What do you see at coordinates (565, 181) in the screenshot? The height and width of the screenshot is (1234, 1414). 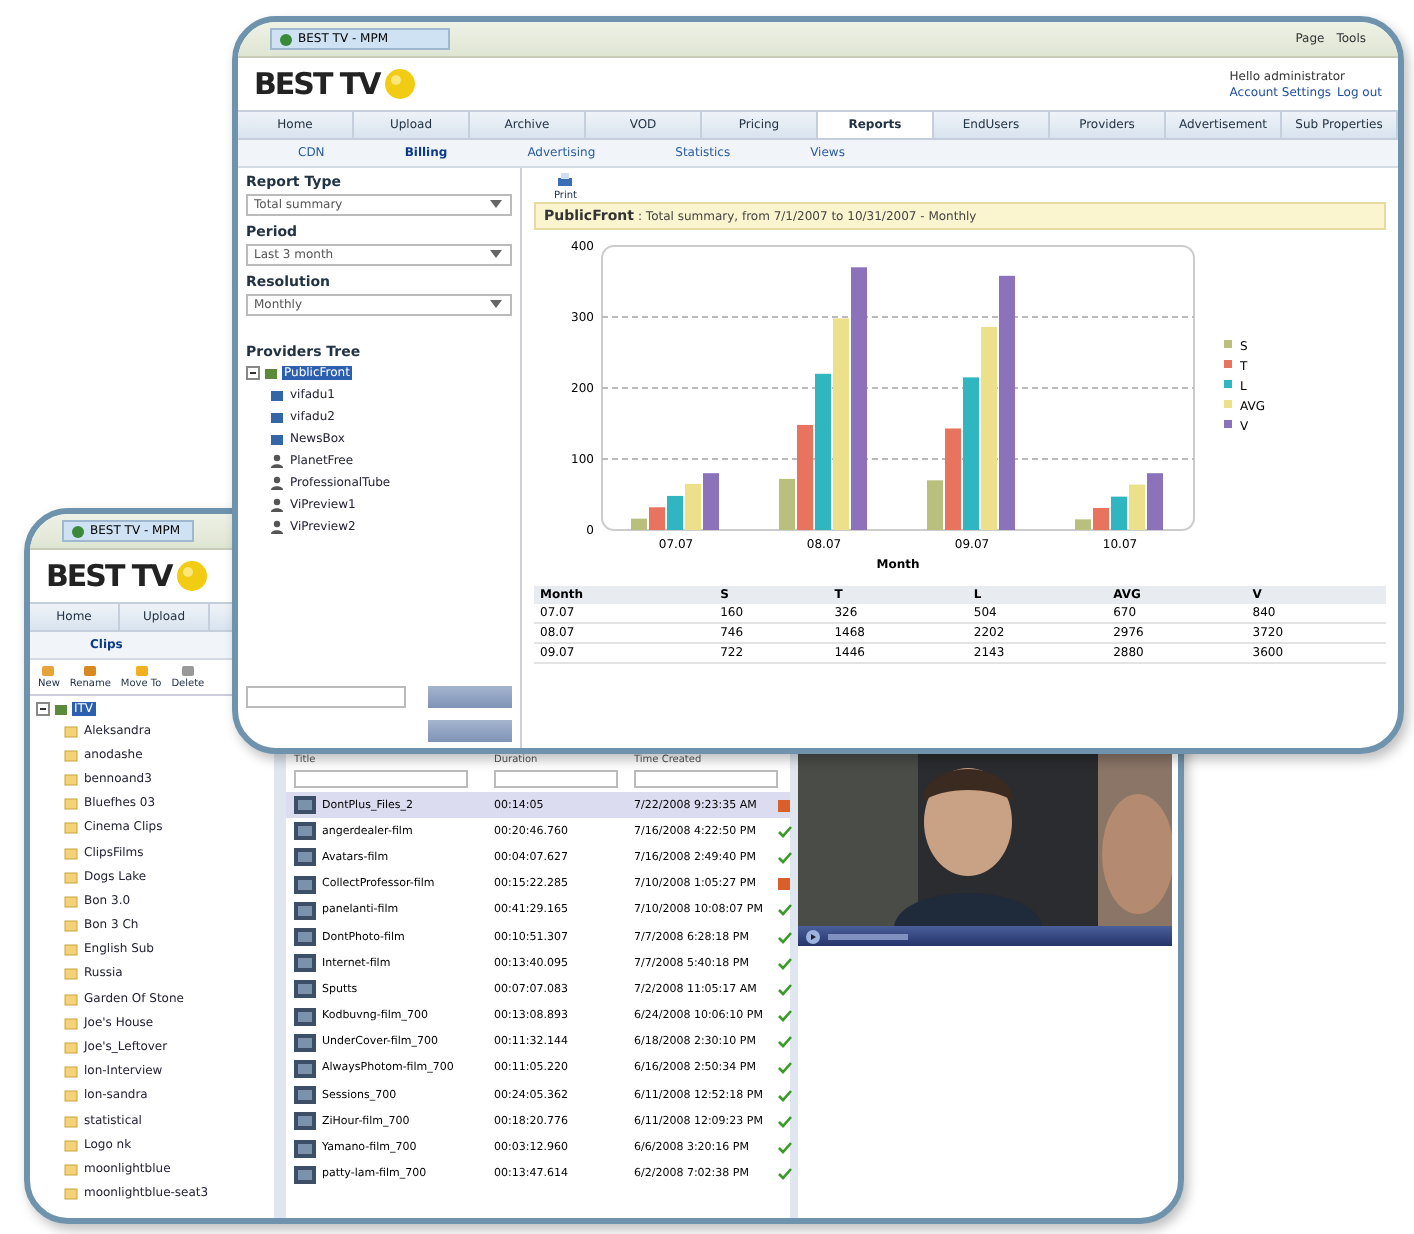 I see `printer-icon` at bounding box center [565, 181].